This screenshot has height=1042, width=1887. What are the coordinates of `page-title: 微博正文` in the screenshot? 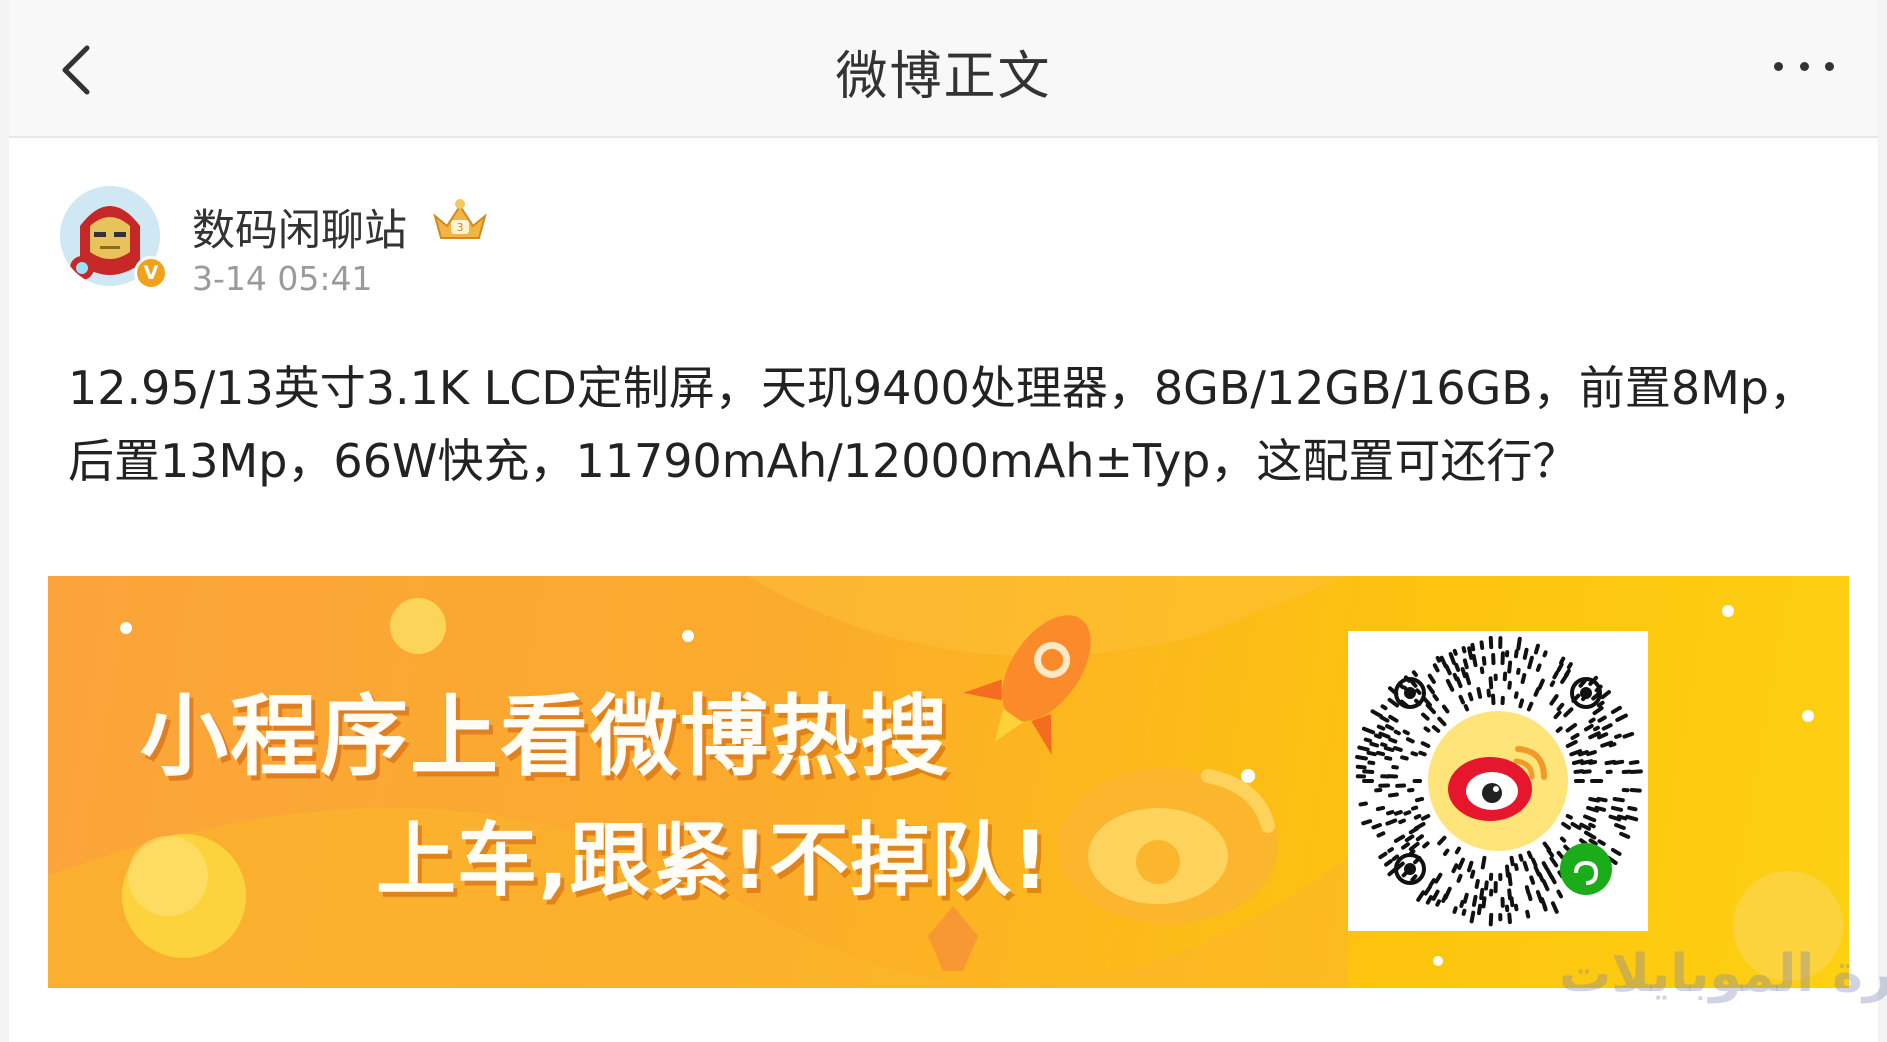 It's located at (943, 77).